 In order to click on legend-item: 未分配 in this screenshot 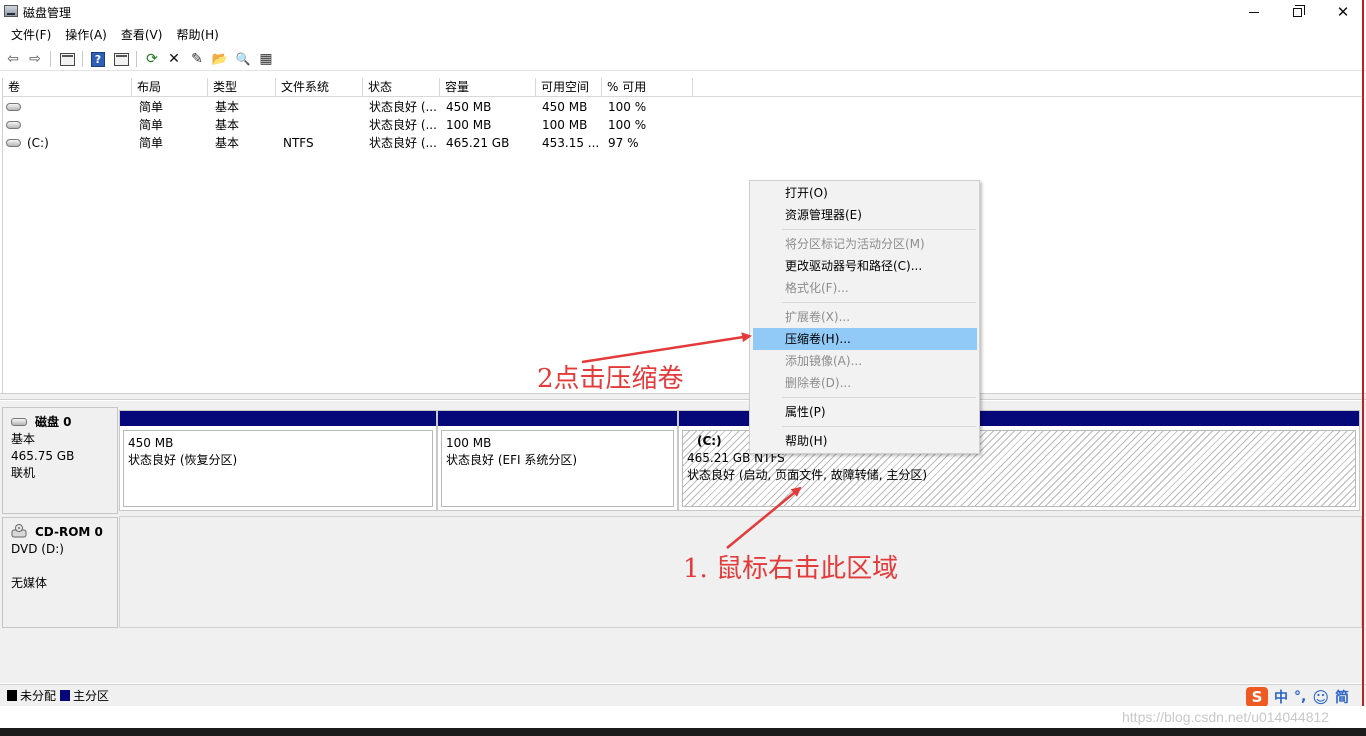, I will do `click(31, 695)`.